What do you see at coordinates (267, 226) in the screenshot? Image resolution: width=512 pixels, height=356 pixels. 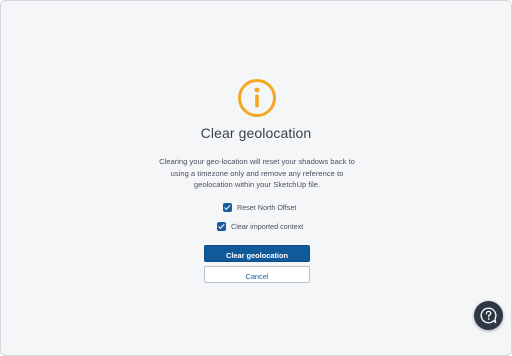 I see `clear-imported-context-label: Clear imported context` at bounding box center [267, 226].